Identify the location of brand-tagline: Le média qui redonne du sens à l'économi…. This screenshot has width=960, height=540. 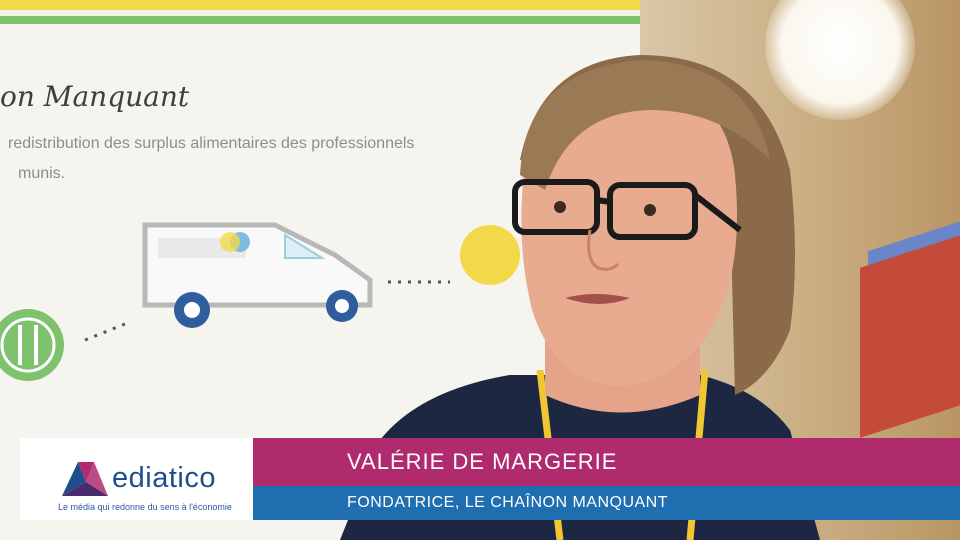
(145, 507).